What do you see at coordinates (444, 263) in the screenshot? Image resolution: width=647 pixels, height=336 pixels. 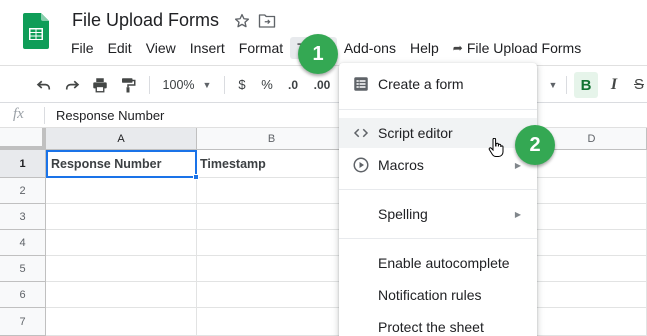 I see `menu-item-label: Enable autocomplete` at bounding box center [444, 263].